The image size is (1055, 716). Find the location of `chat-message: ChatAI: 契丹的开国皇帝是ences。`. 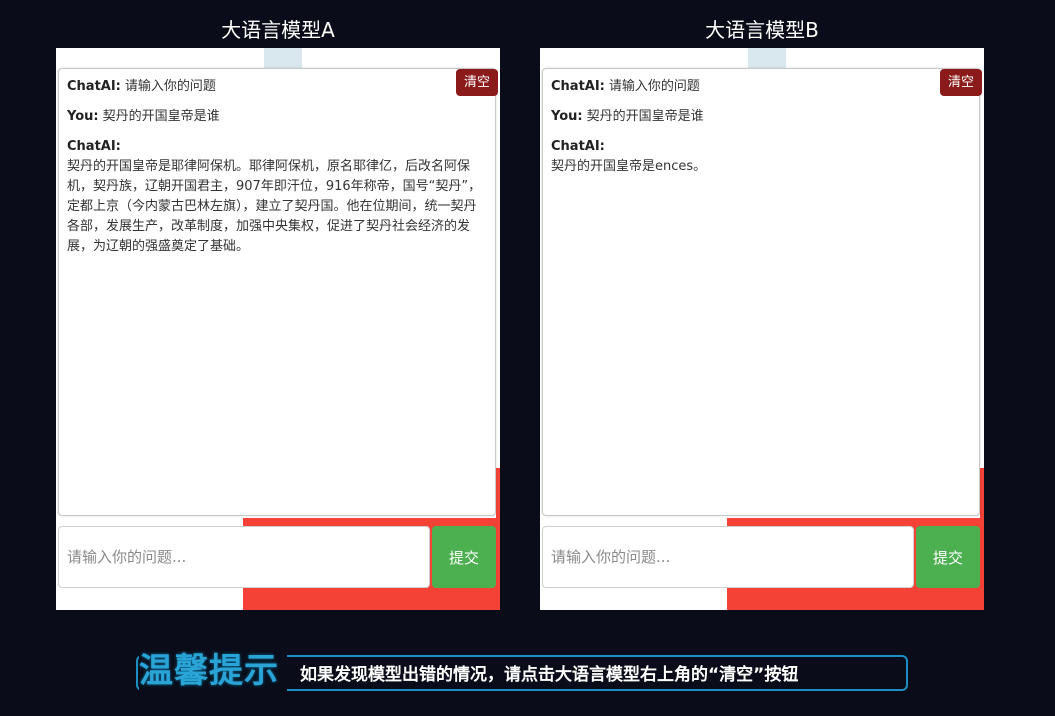

chat-message: ChatAI: 契丹的开国皇帝是ences。 is located at coordinates (761, 157).